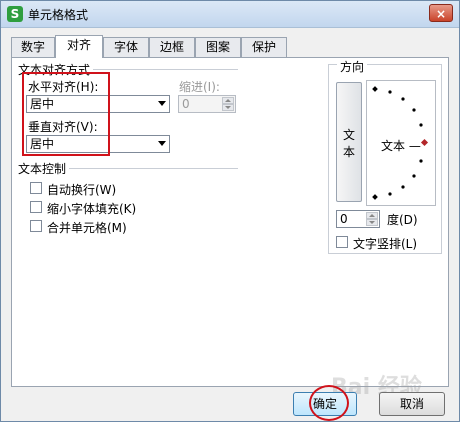 Image resolution: width=462 pixels, height=424 pixels. What do you see at coordinates (358, 219) in the screenshot?
I see `degrees-spinner: 0` at bounding box center [358, 219].